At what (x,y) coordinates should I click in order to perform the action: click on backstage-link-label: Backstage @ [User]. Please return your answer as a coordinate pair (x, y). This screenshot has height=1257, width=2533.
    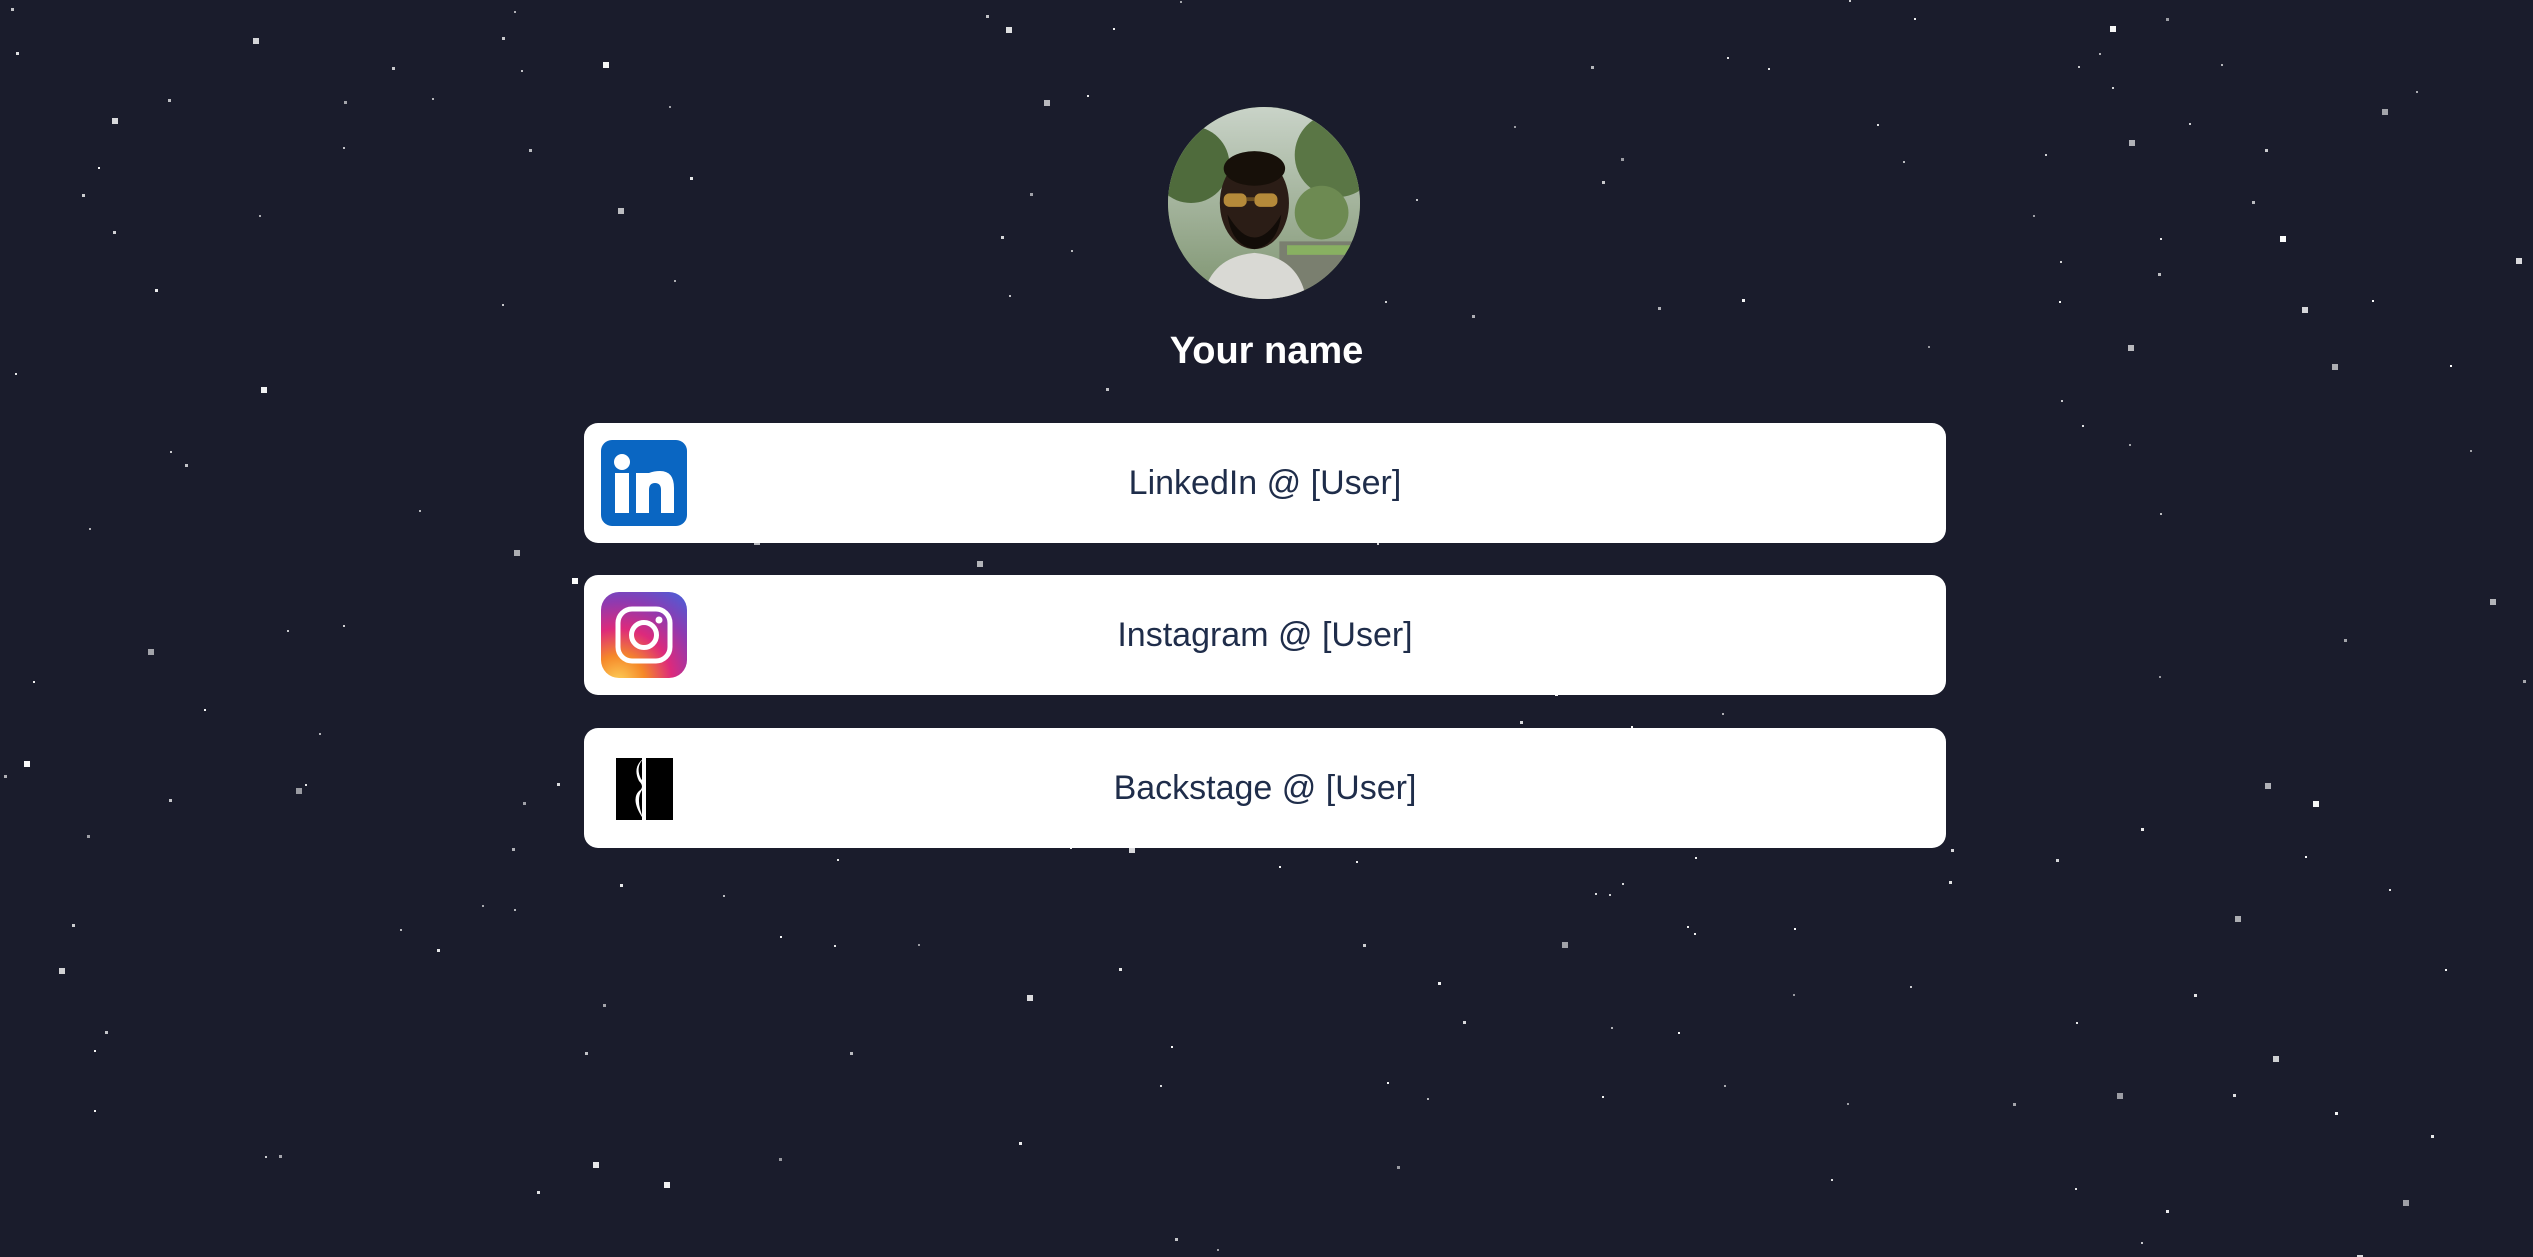
    Looking at the image, I should click on (1265, 788).